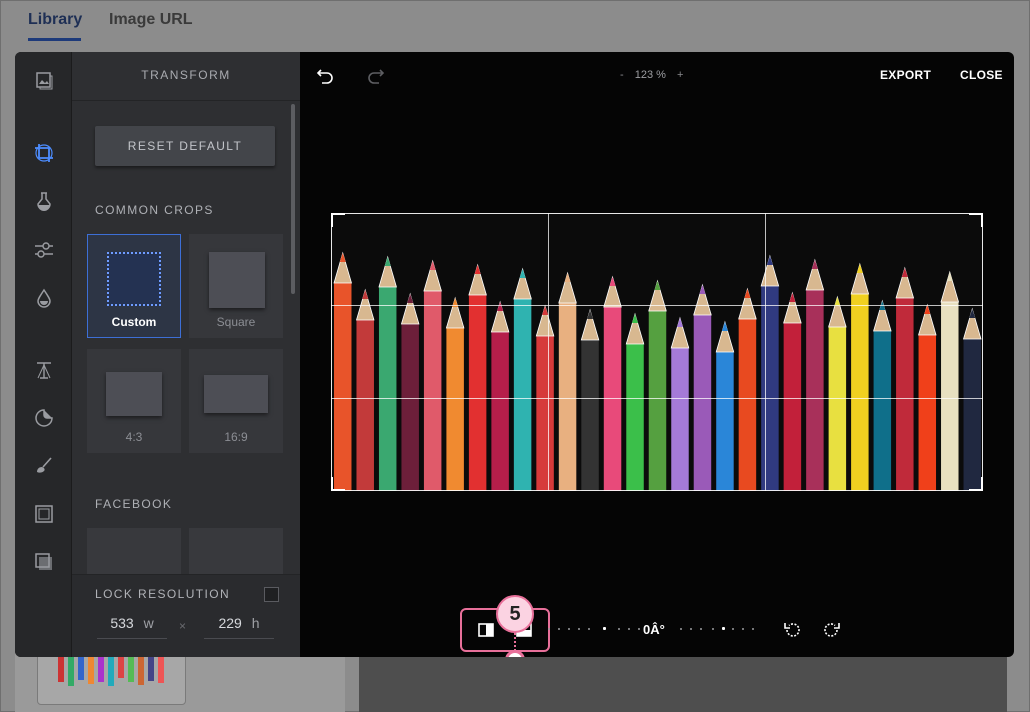 This screenshot has width=1030, height=712. Describe the element at coordinates (230, 623) in the screenshot. I see `height-value: 229` at that location.